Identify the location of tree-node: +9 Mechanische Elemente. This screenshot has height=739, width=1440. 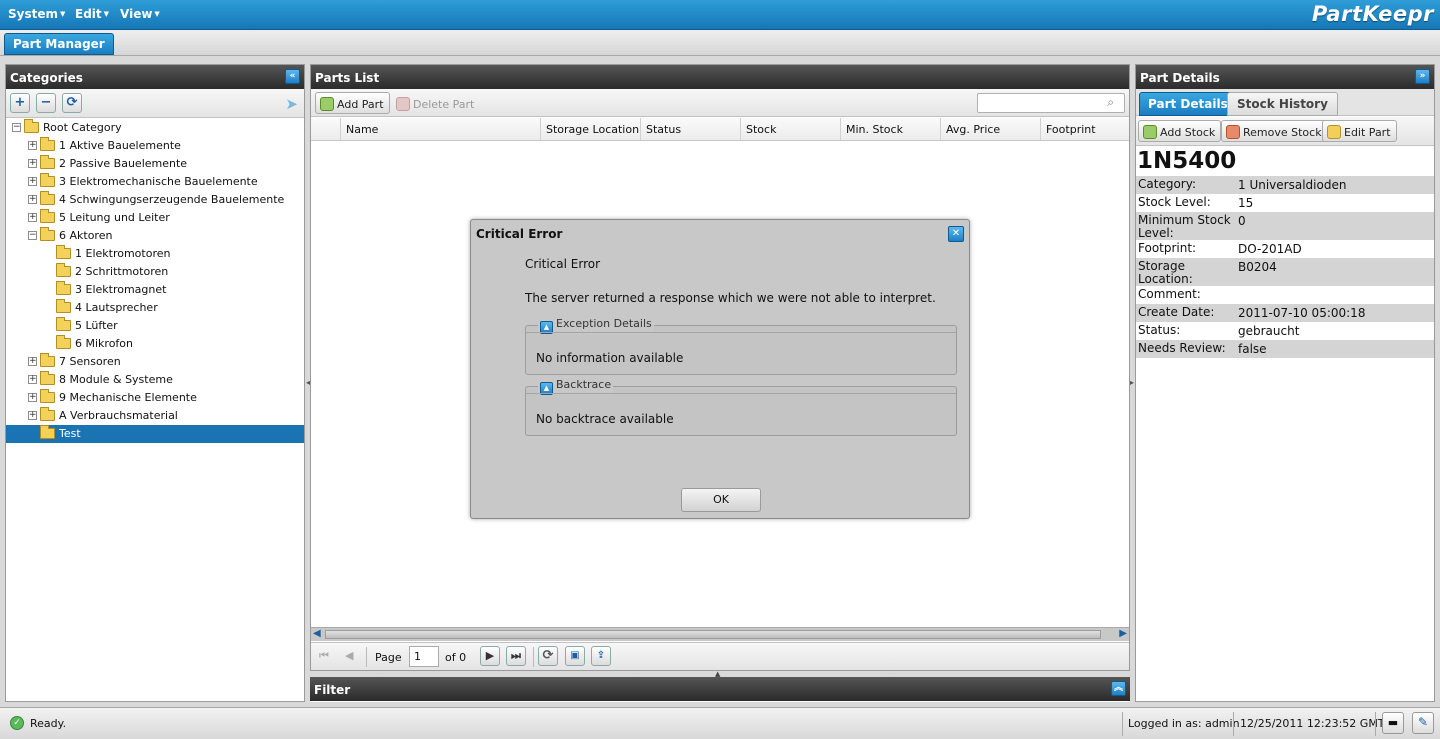
(155, 398).